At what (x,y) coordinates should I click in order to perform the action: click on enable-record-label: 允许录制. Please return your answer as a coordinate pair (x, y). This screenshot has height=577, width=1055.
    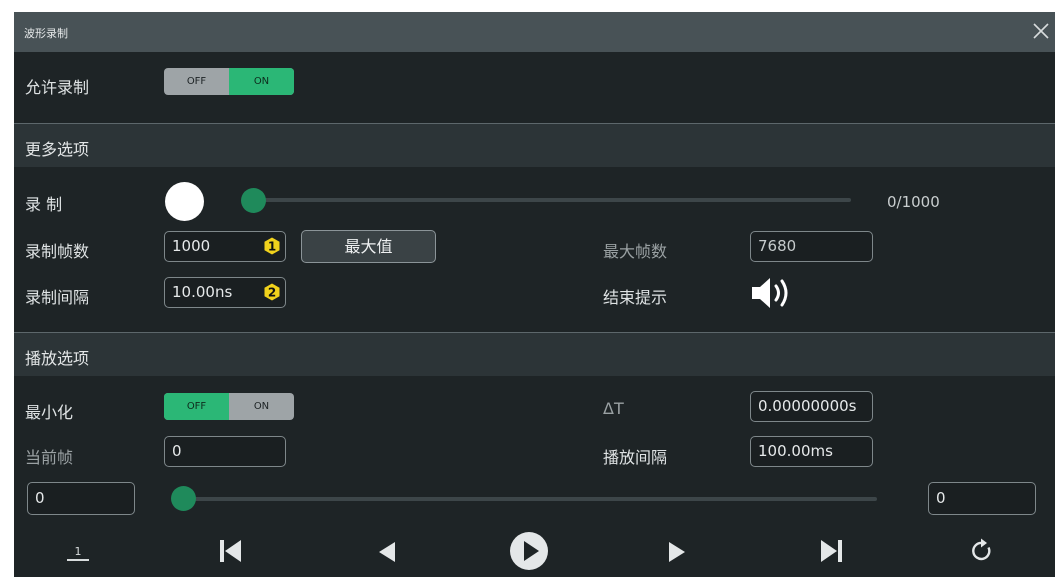
    Looking at the image, I should click on (57, 87).